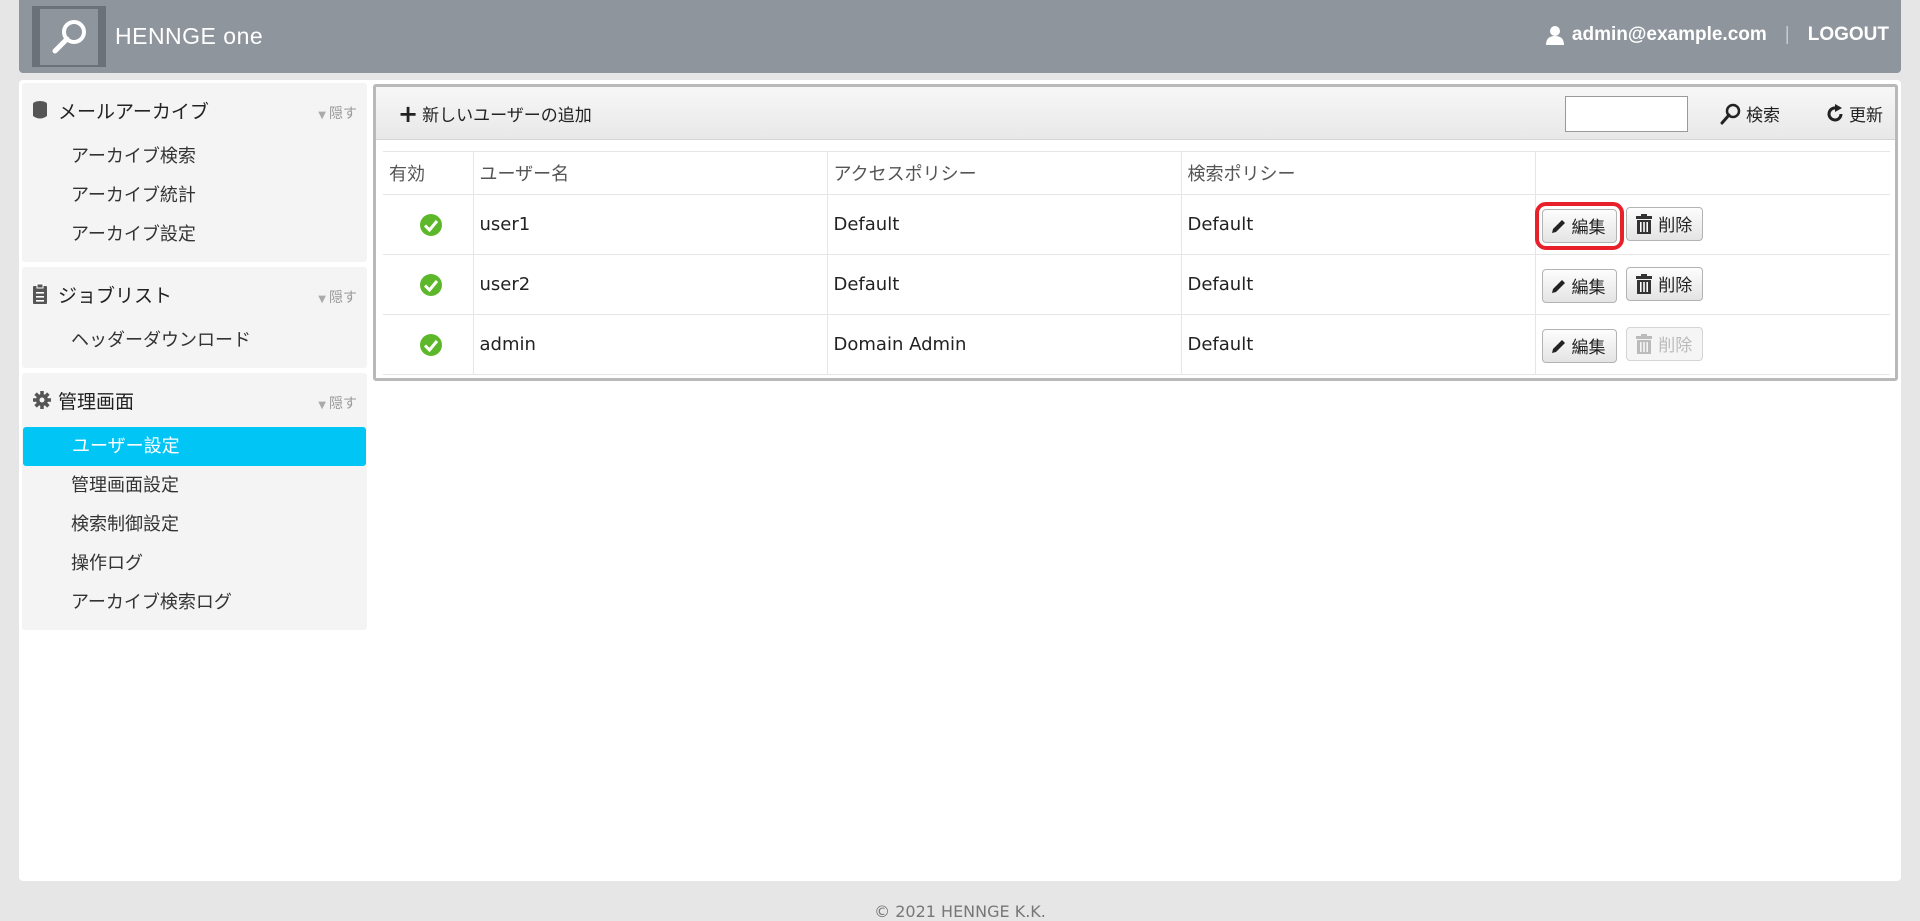 Image resolution: width=1920 pixels, height=921 pixels. Describe the element at coordinates (1763, 116) in the screenshot. I see `search-label: 検索` at that location.